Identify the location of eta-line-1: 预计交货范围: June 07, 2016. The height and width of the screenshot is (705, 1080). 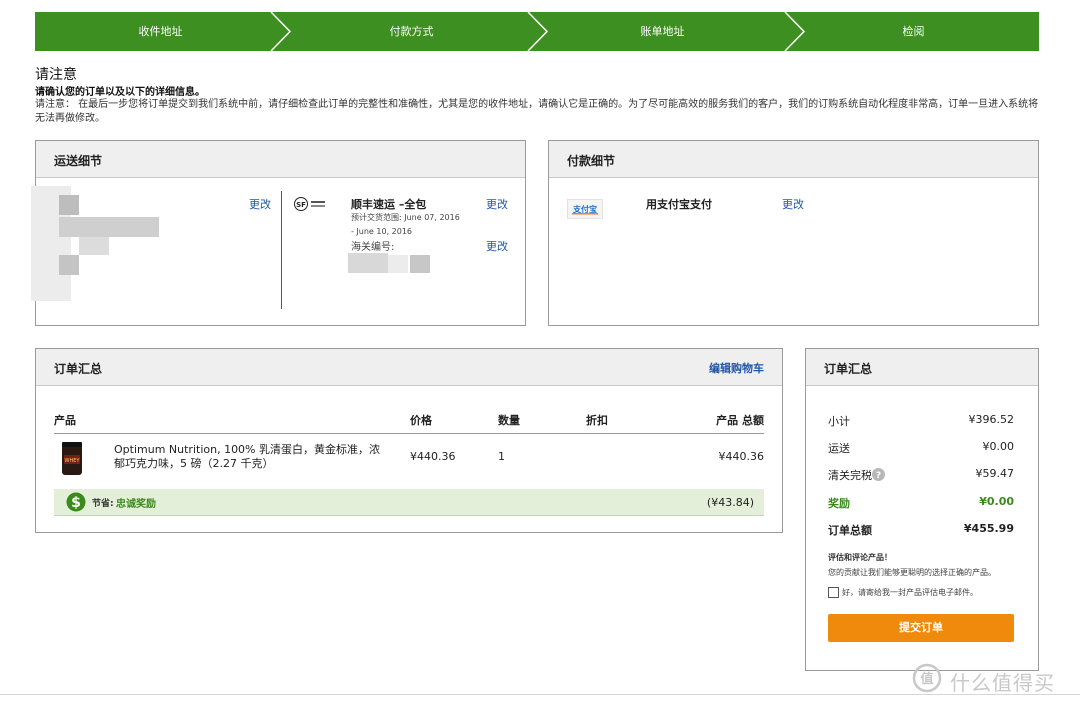
(405, 217).